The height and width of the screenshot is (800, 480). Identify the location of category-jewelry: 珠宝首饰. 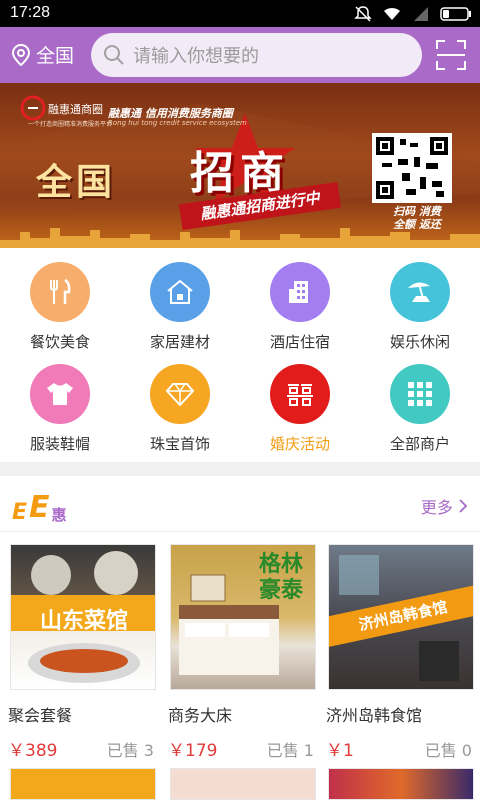
(180, 401).